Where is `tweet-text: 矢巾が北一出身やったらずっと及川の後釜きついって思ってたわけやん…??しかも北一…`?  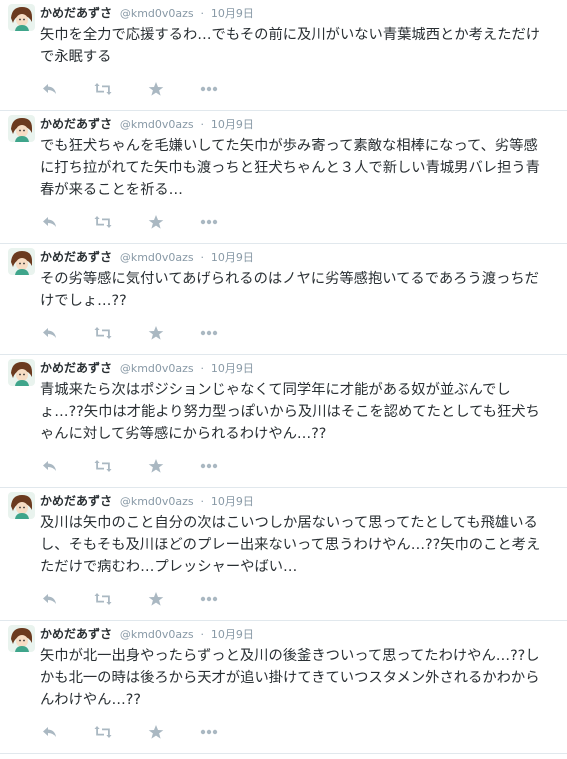 tweet-text: 矢巾が北一出身やったらずっと及川の後釜きついって思ってたわけやん…??しかも北一… is located at coordinates (290, 678).